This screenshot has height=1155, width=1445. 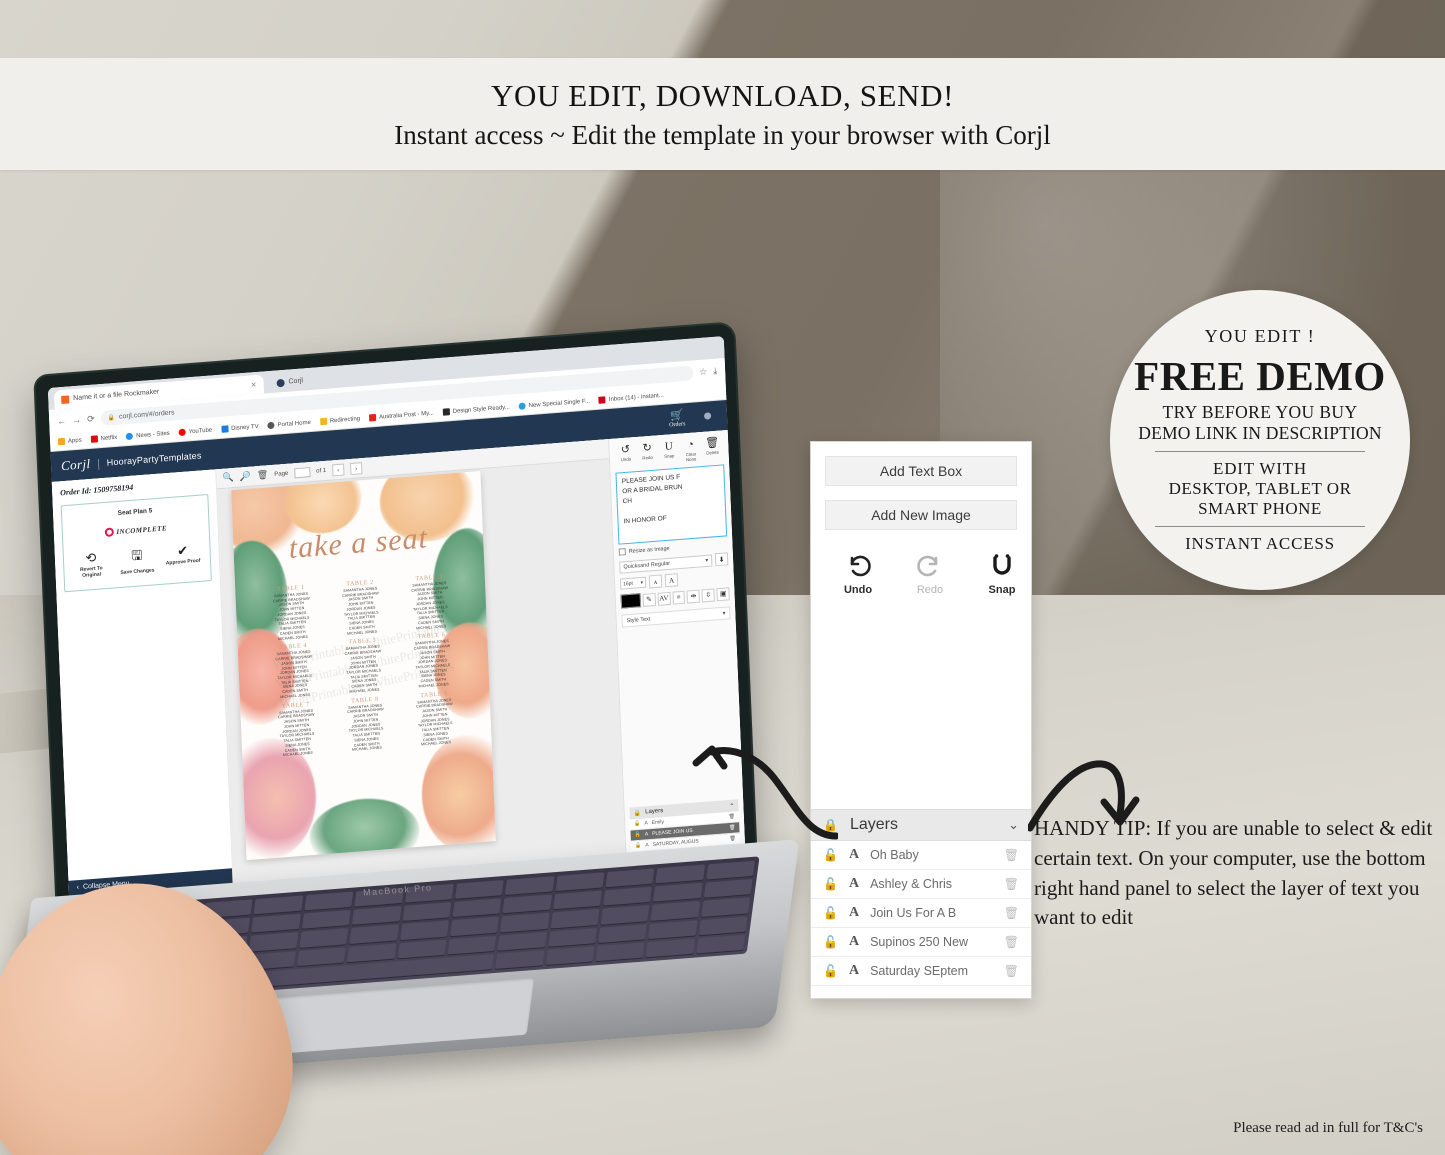 I want to click on letter-spacing-button: AV, so click(x=664, y=598).